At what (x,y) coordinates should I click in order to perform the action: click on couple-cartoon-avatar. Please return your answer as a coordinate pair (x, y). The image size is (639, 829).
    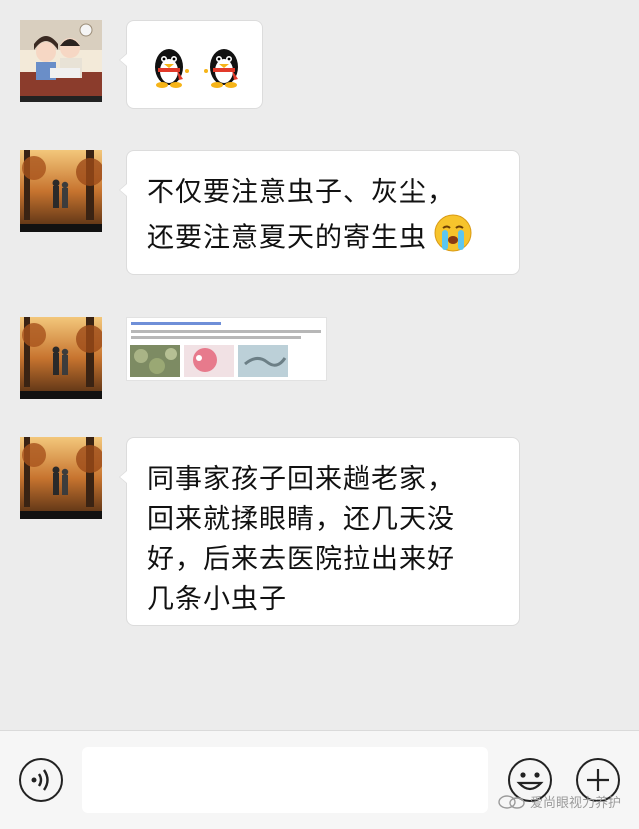
    Looking at the image, I should click on (61, 61).